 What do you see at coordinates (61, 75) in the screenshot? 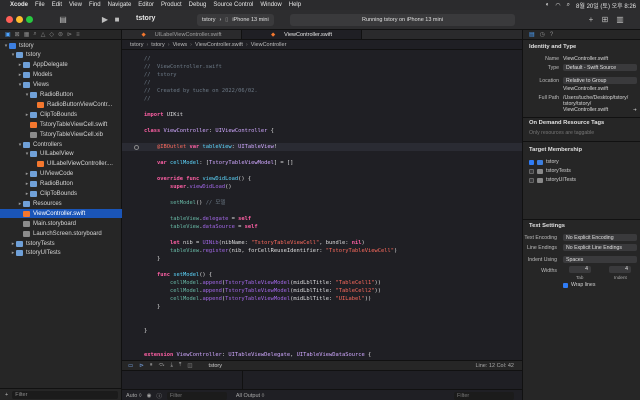
I see `tree-group: ▸ Models` at bounding box center [61, 75].